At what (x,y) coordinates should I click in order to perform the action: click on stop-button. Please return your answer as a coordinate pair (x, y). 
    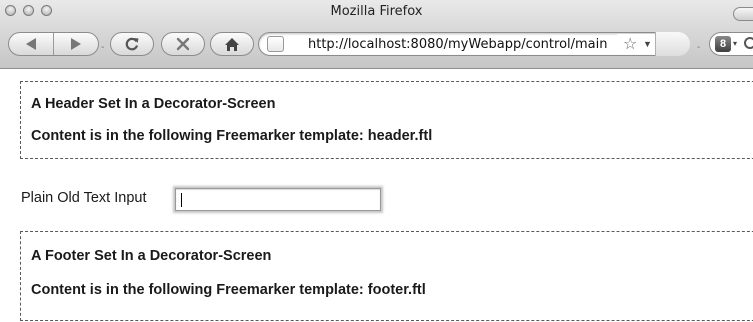
    Looking at the image, I should click on (183, 44).